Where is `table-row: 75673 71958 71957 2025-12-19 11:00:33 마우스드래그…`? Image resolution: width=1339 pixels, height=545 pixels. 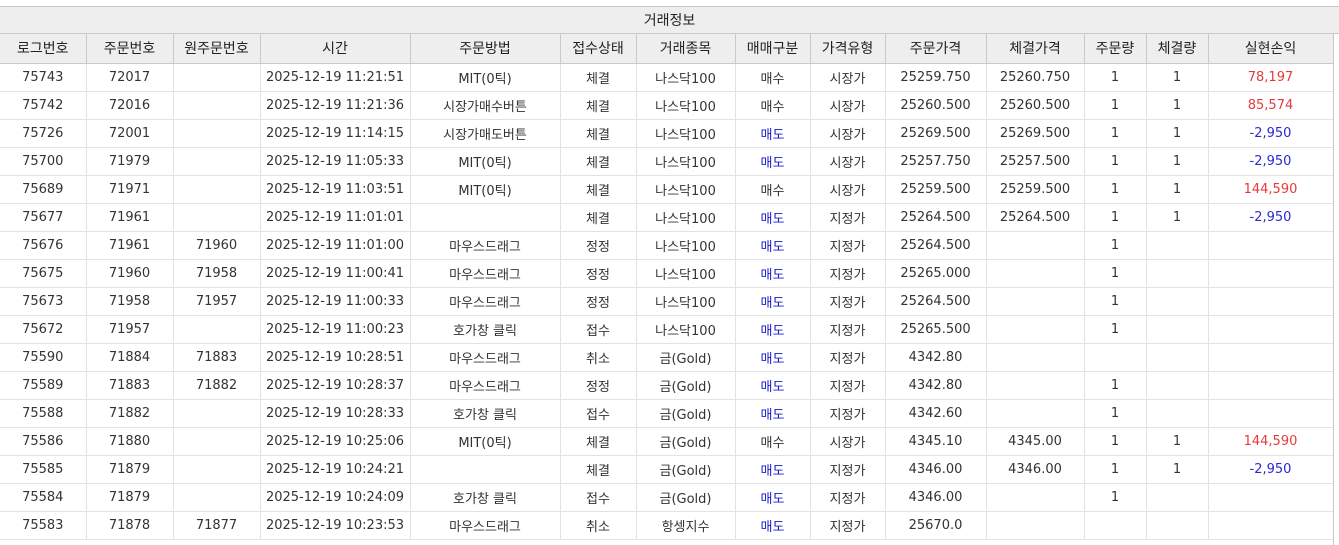
table-row: 75673 71958 71957 2025-12-19 11:00:33 마우스드래그… is located at coordinates (667, 301).